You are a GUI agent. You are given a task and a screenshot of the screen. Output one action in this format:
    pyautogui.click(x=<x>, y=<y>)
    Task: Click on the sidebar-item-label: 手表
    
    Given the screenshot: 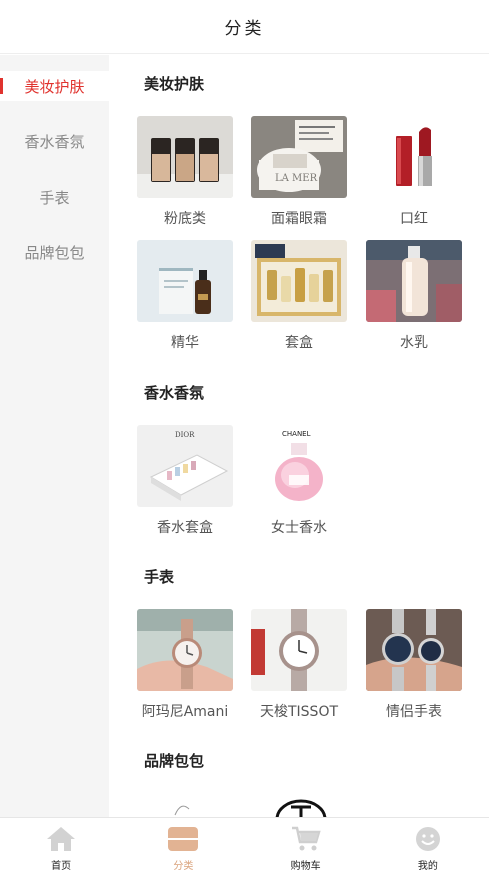 What is the action you would take?
    pyautogui.click(x=54, y=197)
    